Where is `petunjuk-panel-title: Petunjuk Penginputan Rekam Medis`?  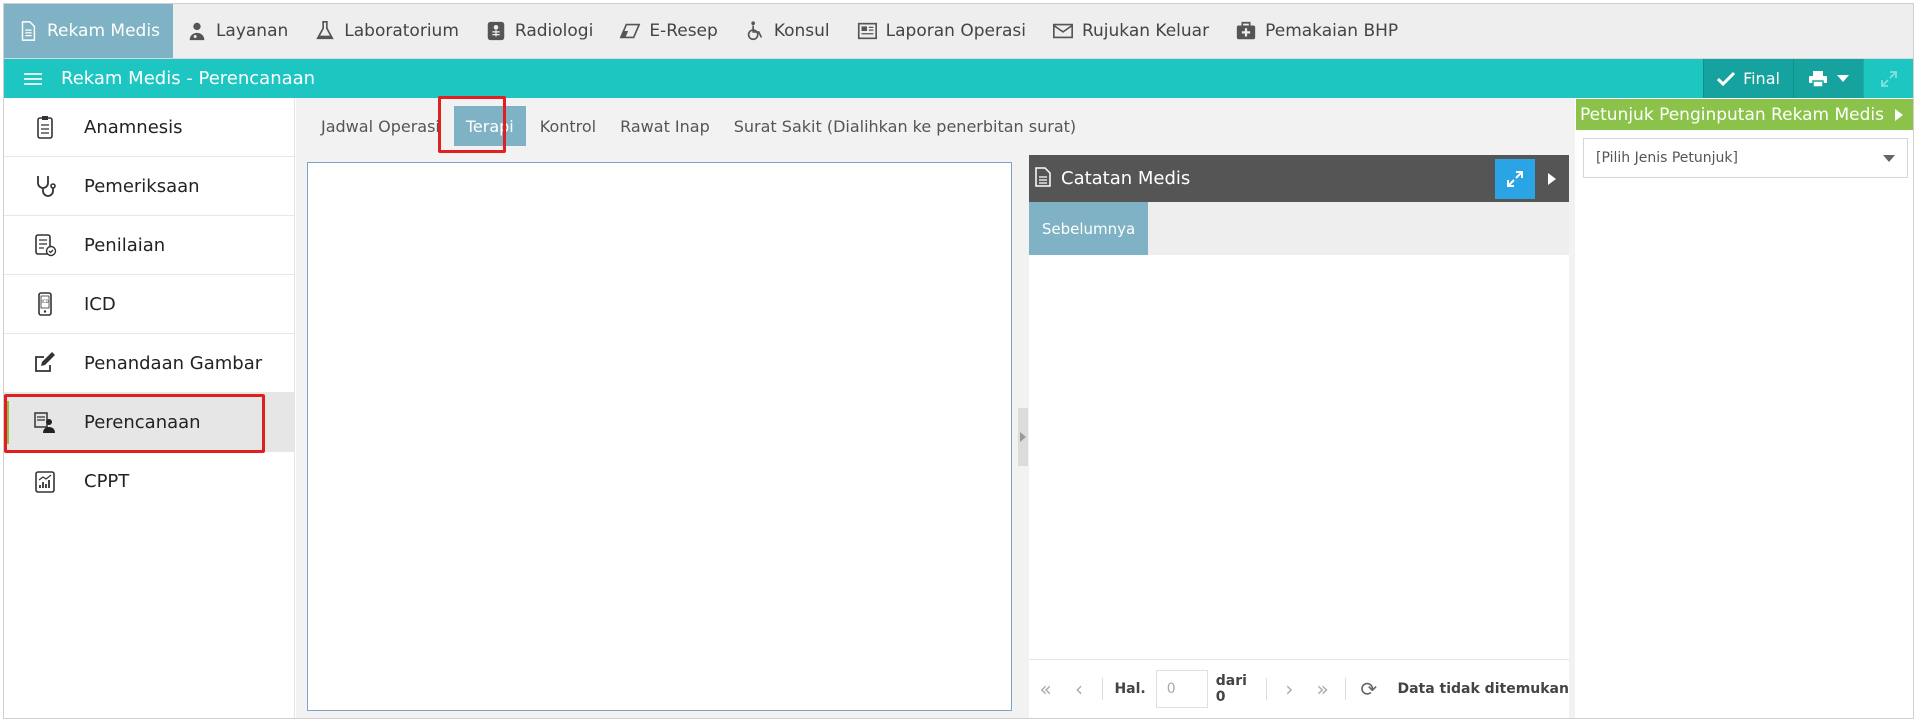
petunjuk-panel-title: Petunjuk Penginputan Rekam Medis is located at coordinates (1732, 114).